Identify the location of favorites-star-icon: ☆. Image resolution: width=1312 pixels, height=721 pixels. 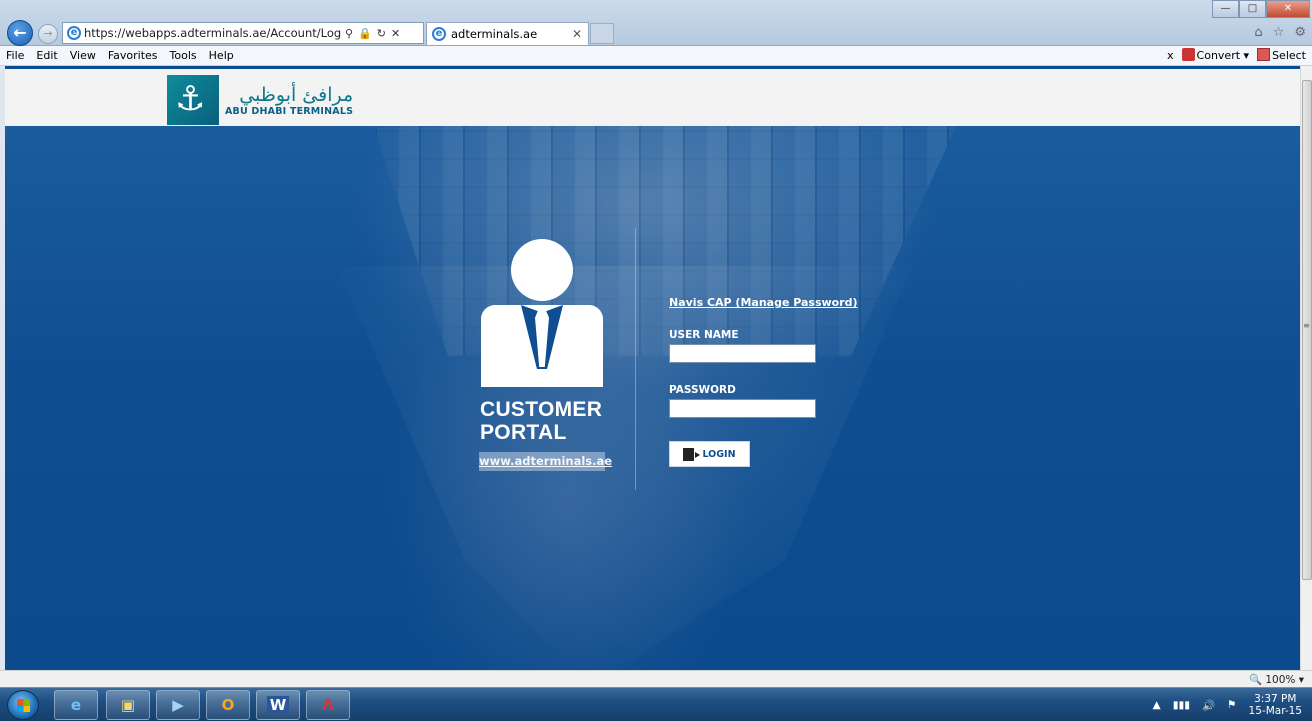
(1279, 32).